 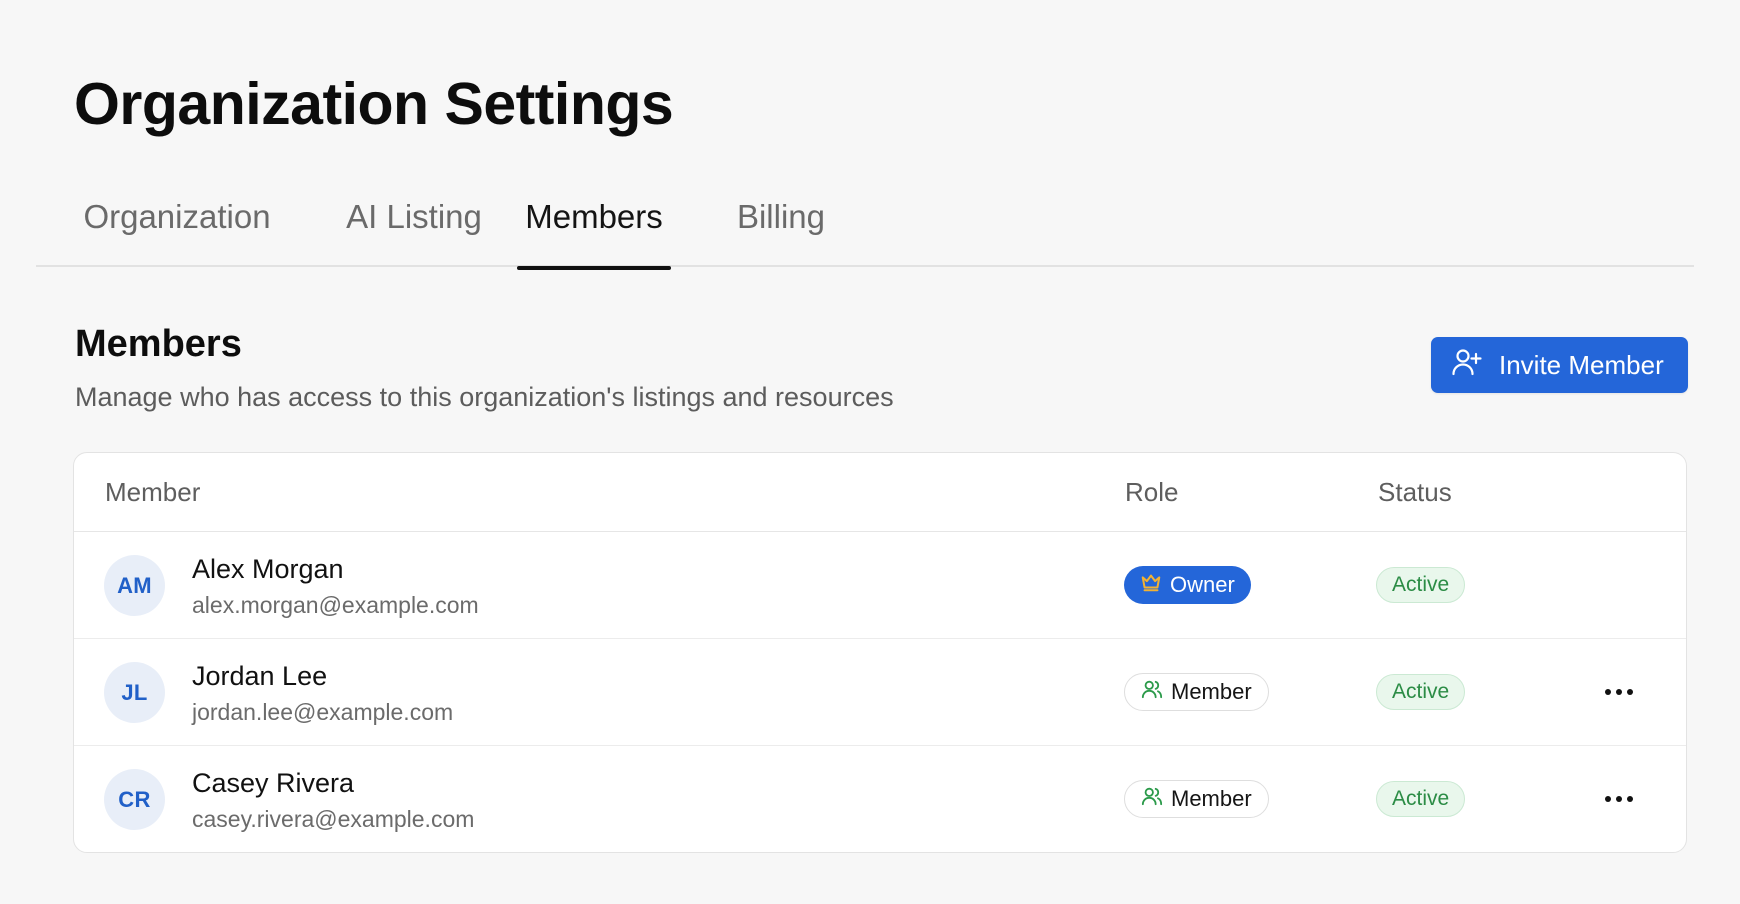 What do you see at coordinates (134, 585) in the screenshot?
I see `avatar: AM` at bounding box center [134, 585].